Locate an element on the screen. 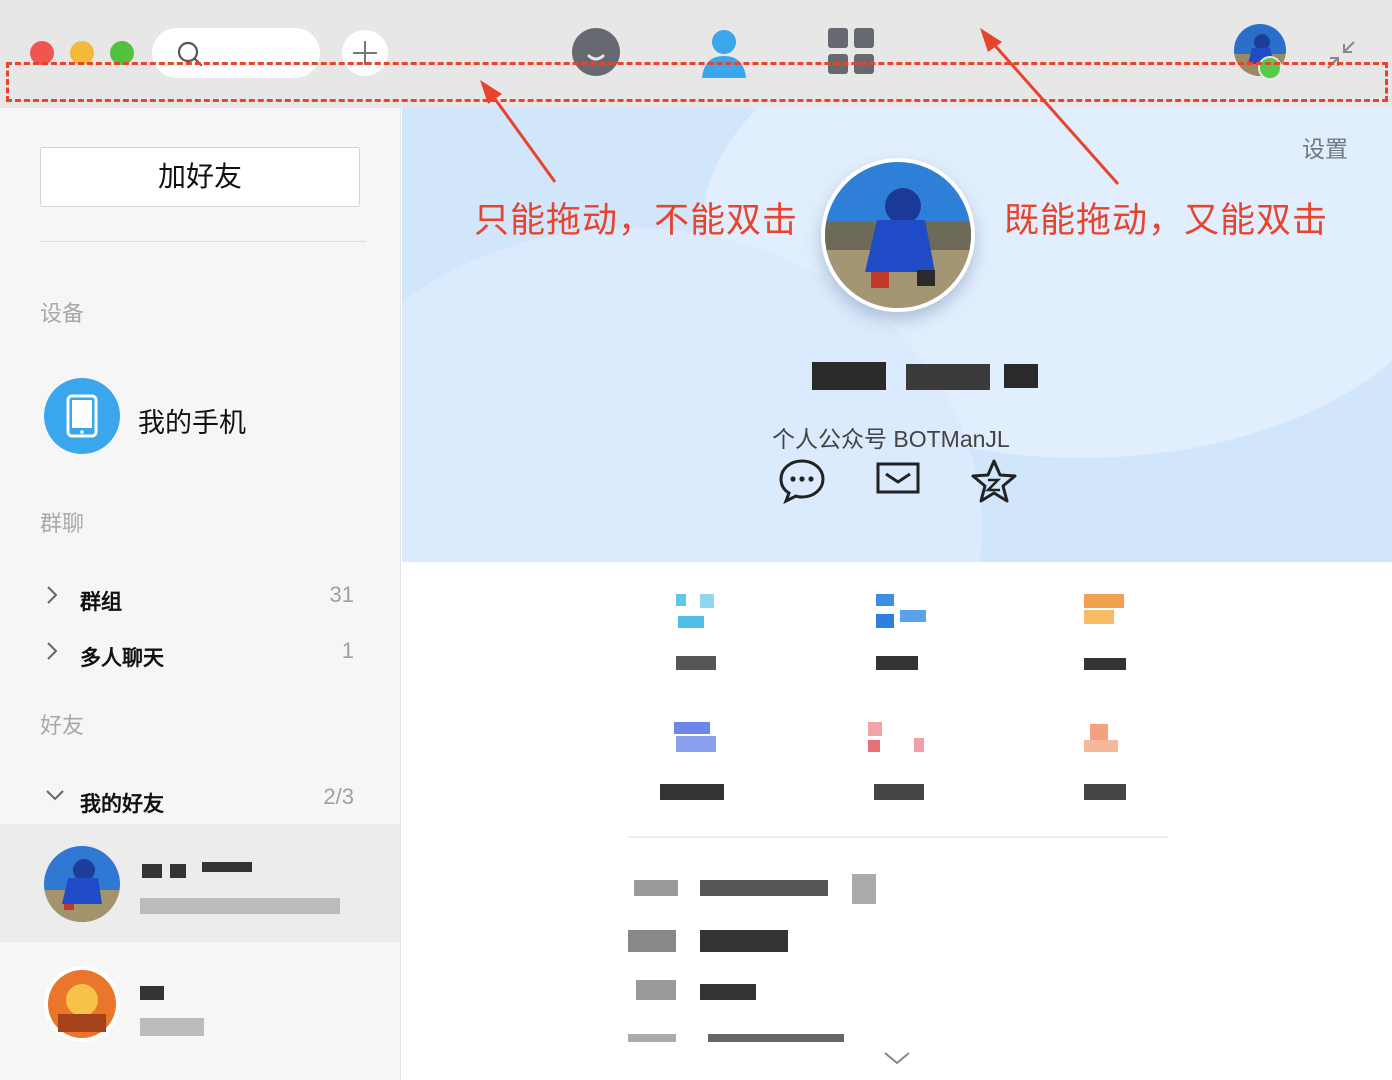 This screenshot has height=1080, width=1392. profile-signature: 个人公众号 BOTManJL is located at coordinates (891, 439).